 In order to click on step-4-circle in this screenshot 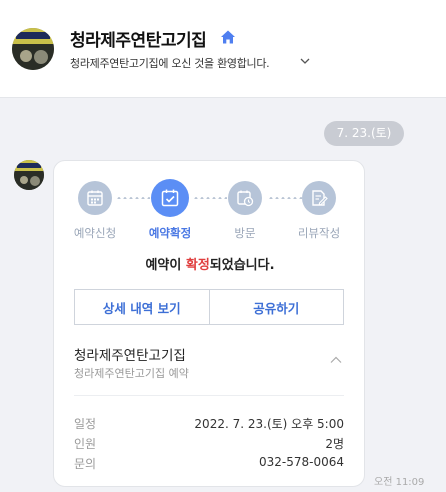, I will do `click(319, 198)`.